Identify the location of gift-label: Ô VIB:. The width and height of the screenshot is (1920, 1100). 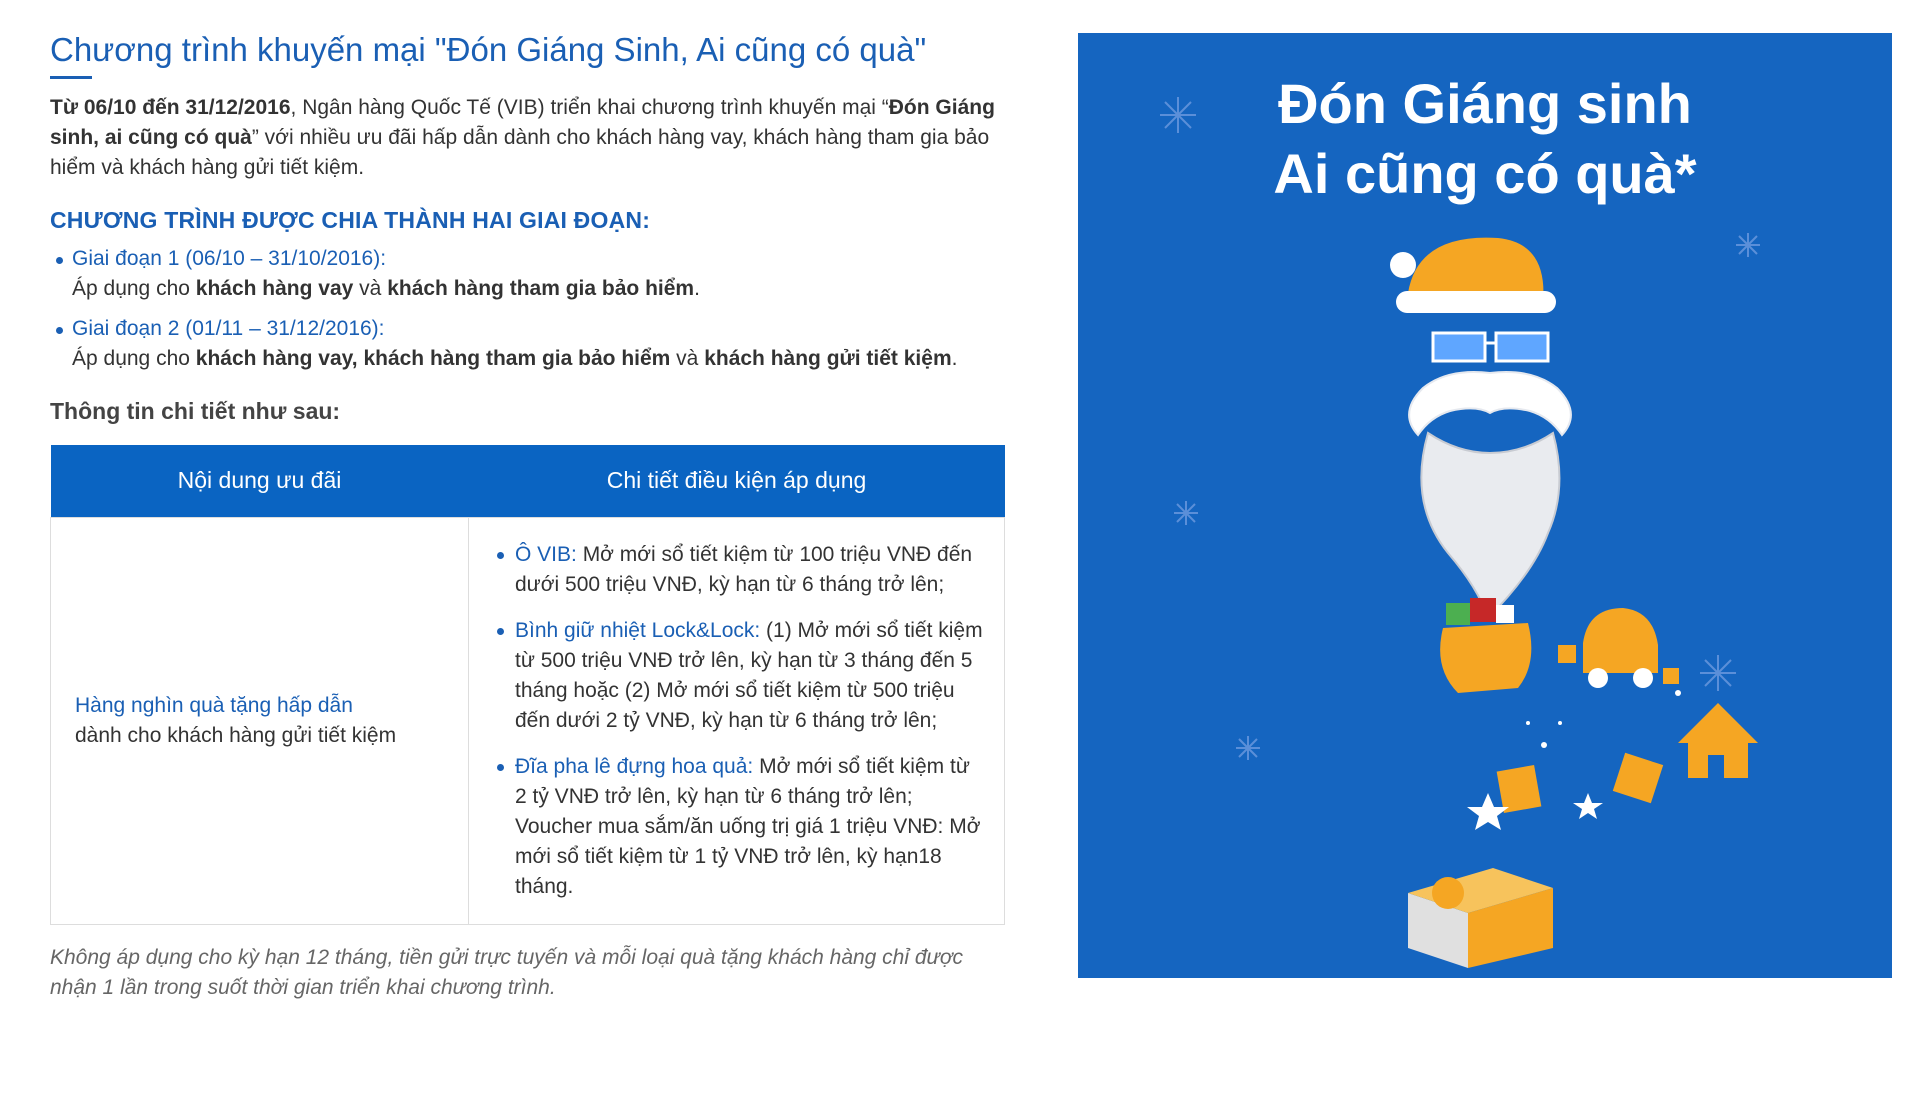
(546, 554).